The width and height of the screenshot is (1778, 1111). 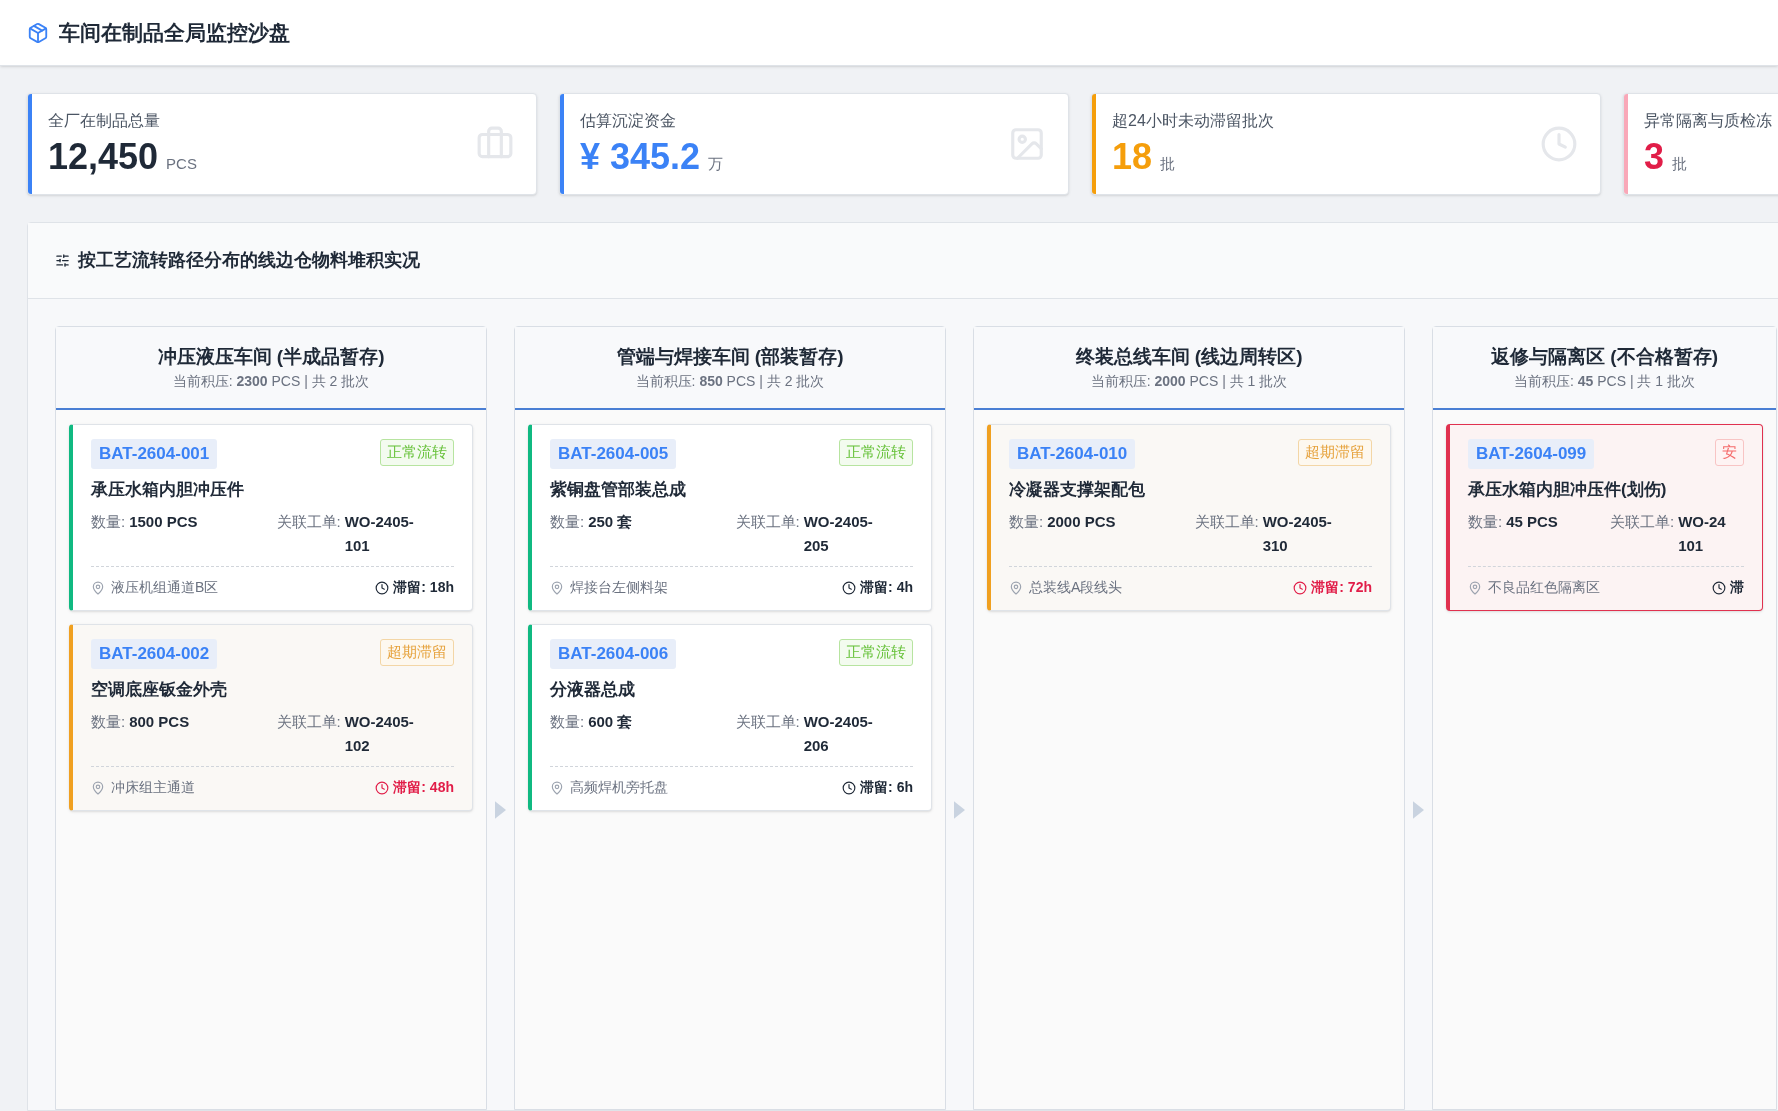 What do you see at coordinates (1654, 157) in the screenshot?
I see `kpi-value: 3` at bounding box center [1654, 157].